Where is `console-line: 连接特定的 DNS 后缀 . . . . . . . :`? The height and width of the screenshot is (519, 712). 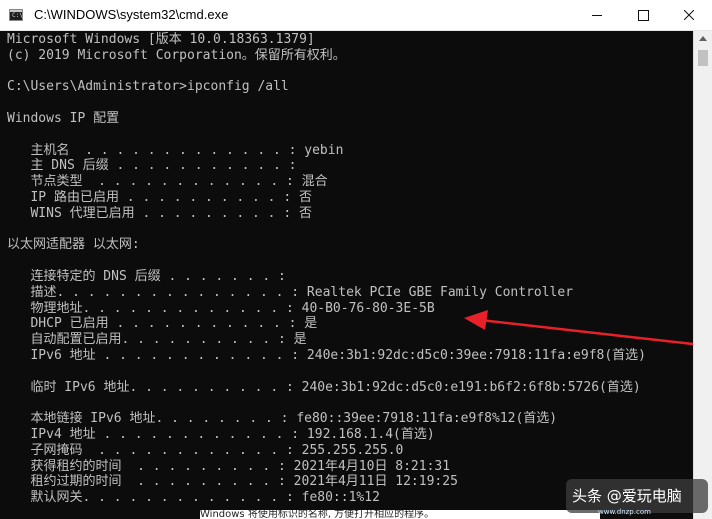
console-line: 连接特定的 DNS 后缀 . . . . . . . : is located at coordinates (146, 276).